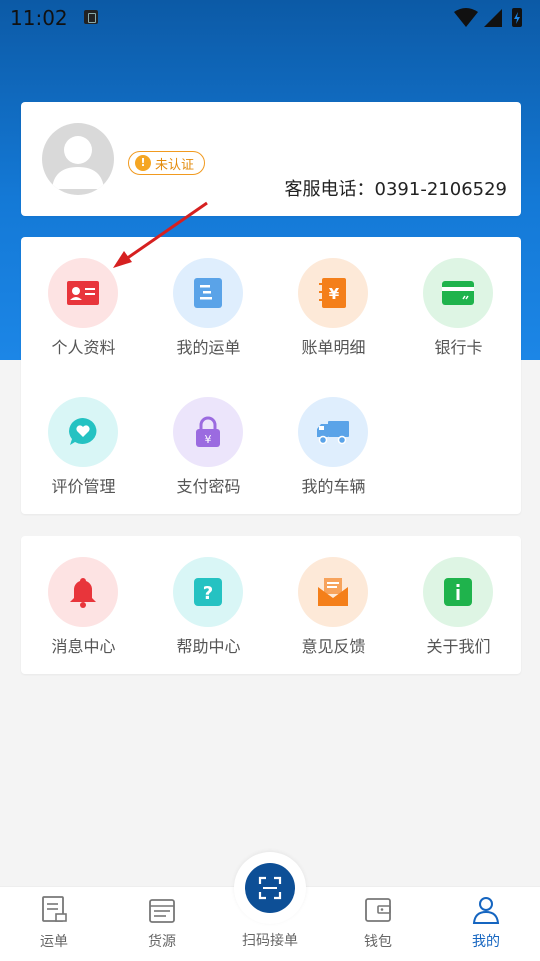  Describe the element at coordinates (208, 432) in the screenshot. I see `lock-icon: ¥` at that location.